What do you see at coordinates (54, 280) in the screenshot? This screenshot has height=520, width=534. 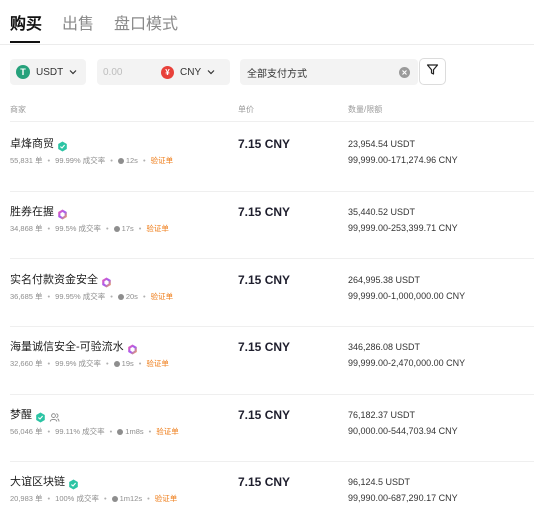 I see `merchant-name: 实名付款资金安全` at bounding box center [54, 280].